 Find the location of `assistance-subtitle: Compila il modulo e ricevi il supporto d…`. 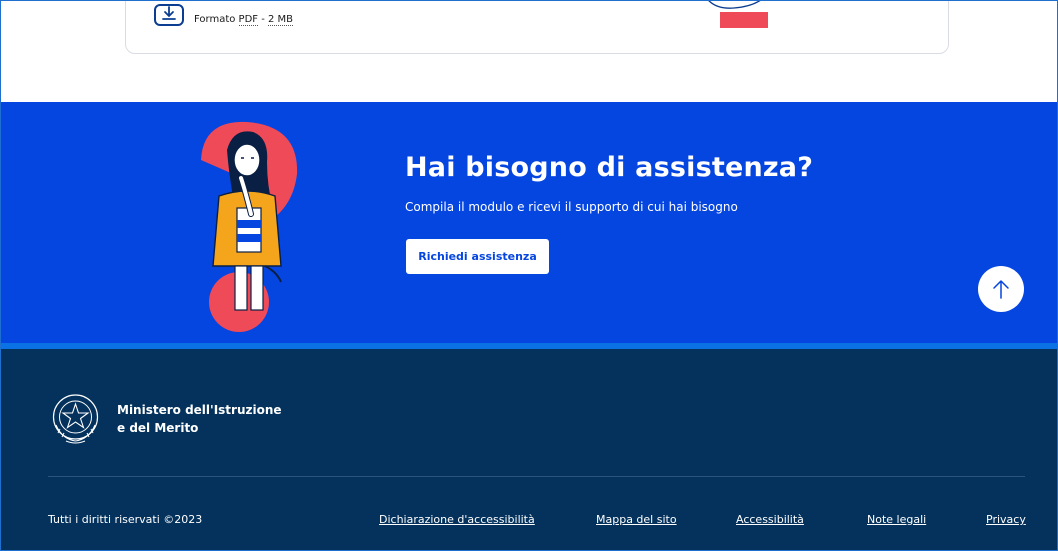

assistance-subtitle: Compila il modulo e ricevi il supporto d… is located at coordinates (571, 207).